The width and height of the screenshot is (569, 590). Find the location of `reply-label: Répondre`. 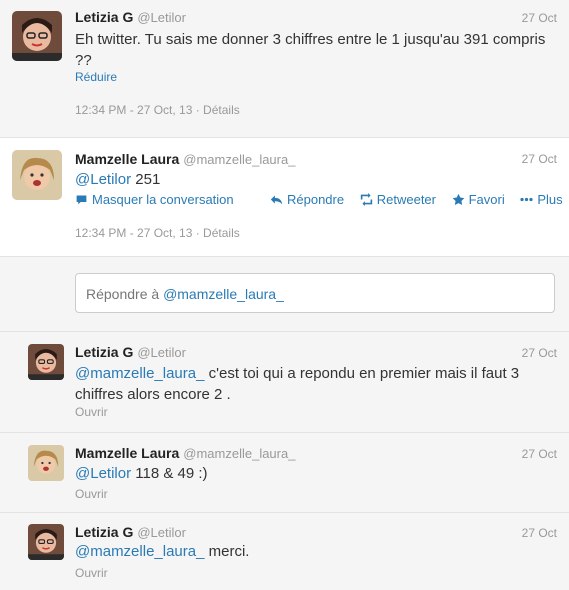

reply-label: Répondre is located at coordinates (316, 199).